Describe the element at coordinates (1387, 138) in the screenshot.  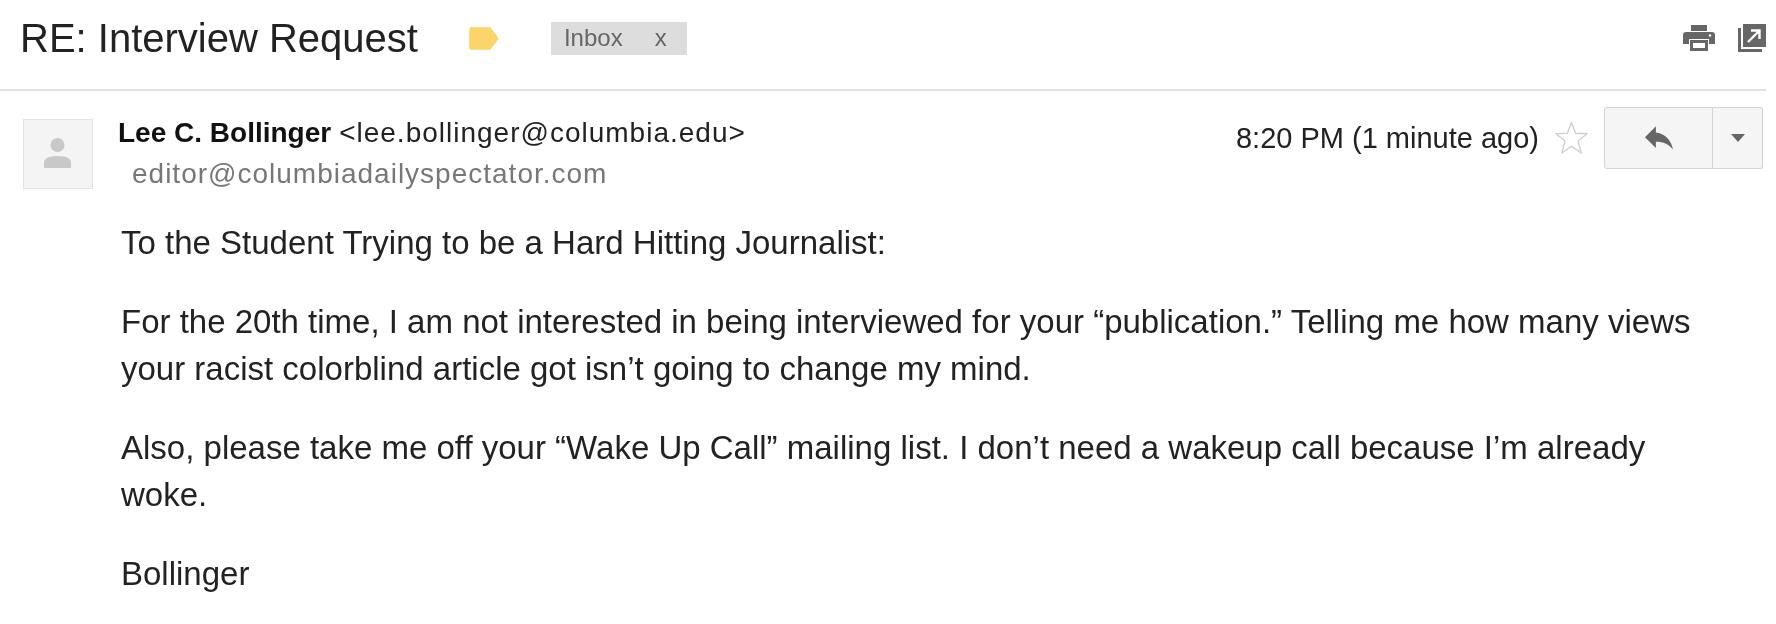
I see `timestamp: 8:20 PM (1 minute ago)` at that location.